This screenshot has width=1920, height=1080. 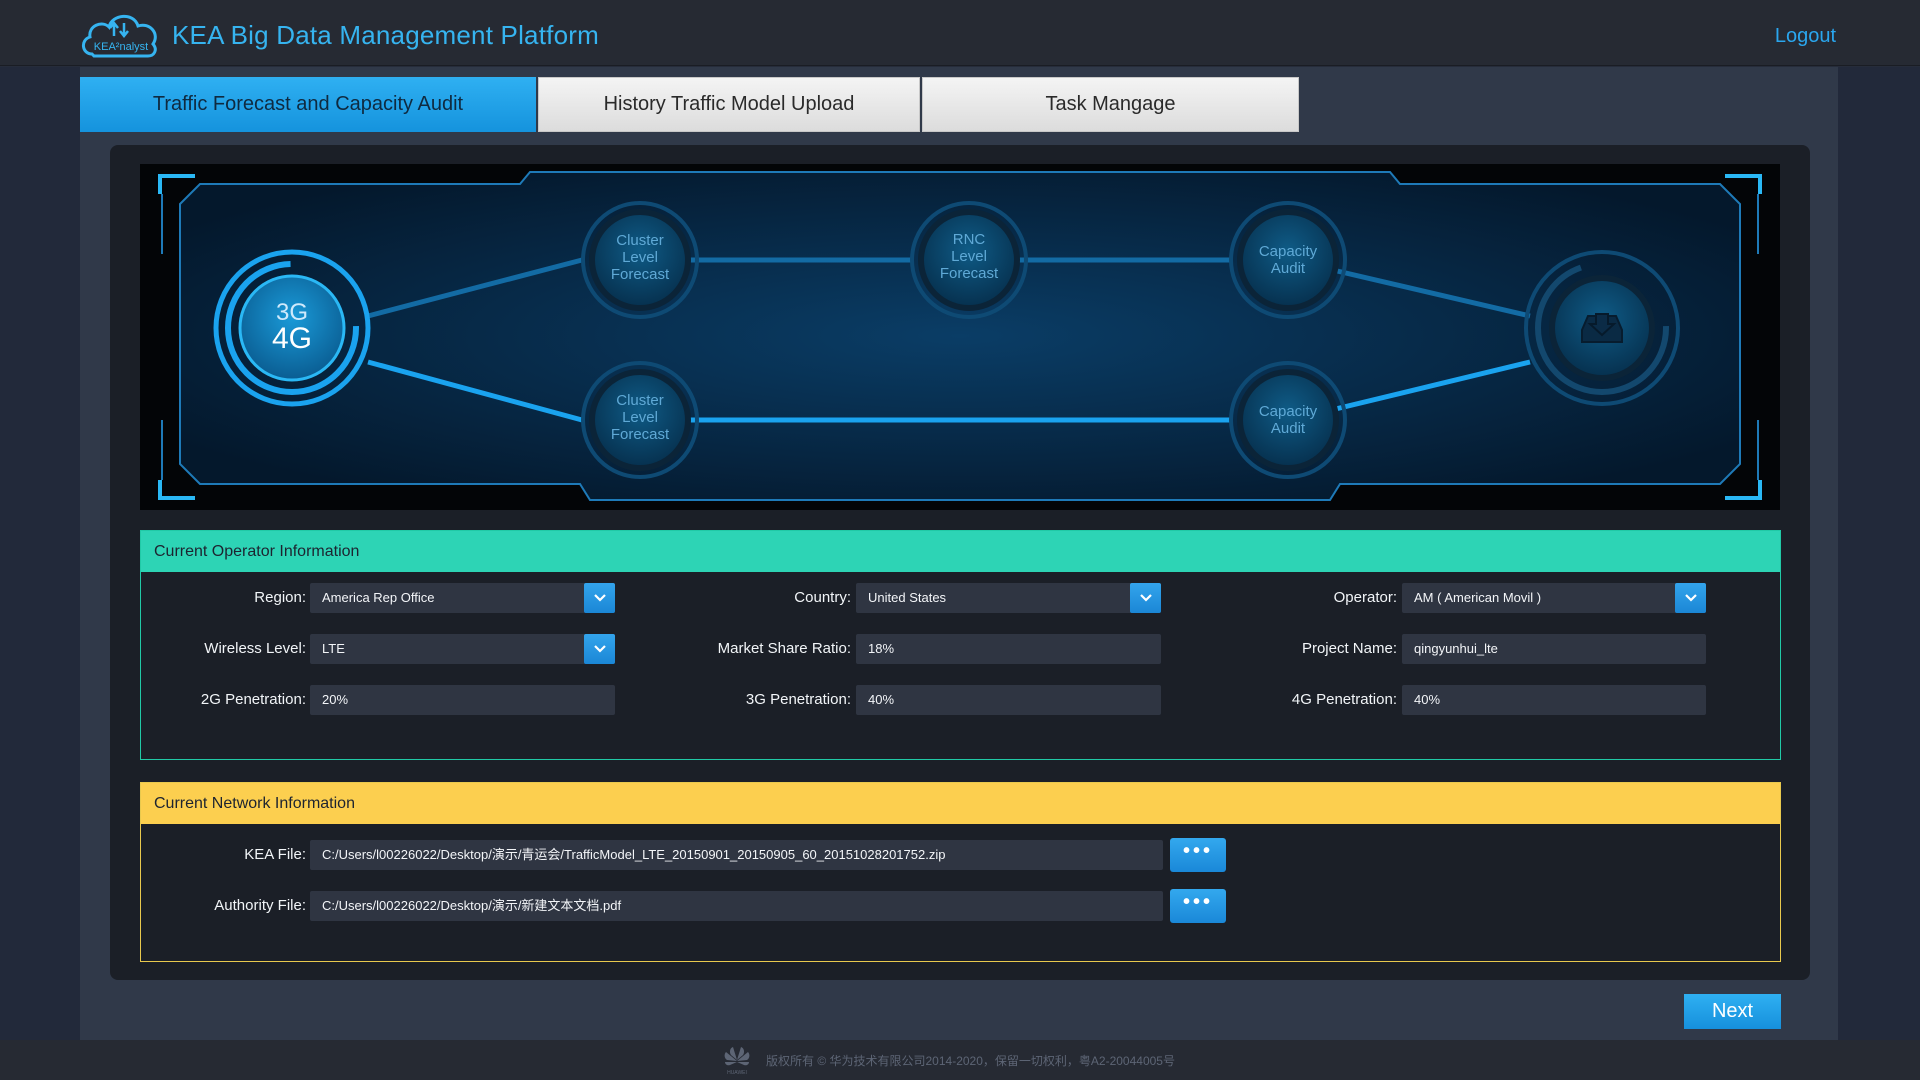 I want to click on operator-select: AM ( American Movil ), so click(x=1554, y=598).